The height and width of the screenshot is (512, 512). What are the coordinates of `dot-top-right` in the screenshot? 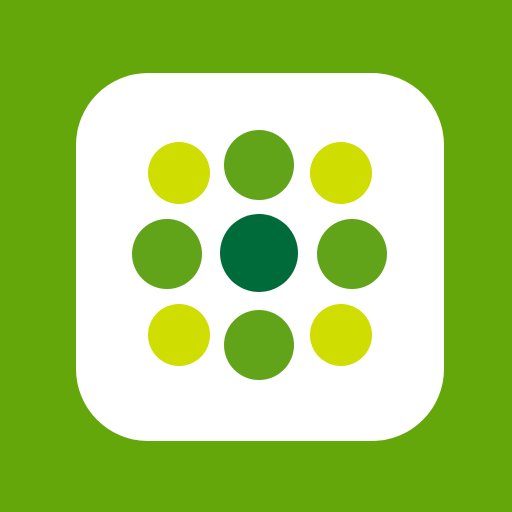 It's located at (341, 173).